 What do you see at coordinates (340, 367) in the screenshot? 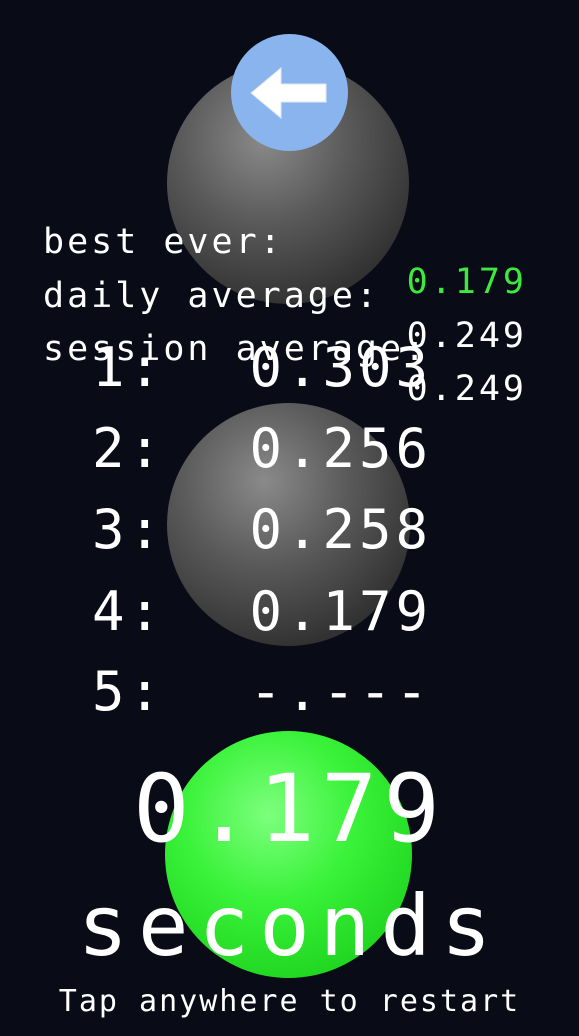
I see `attempt-time: 0.303` at bounding box center [340, 367].